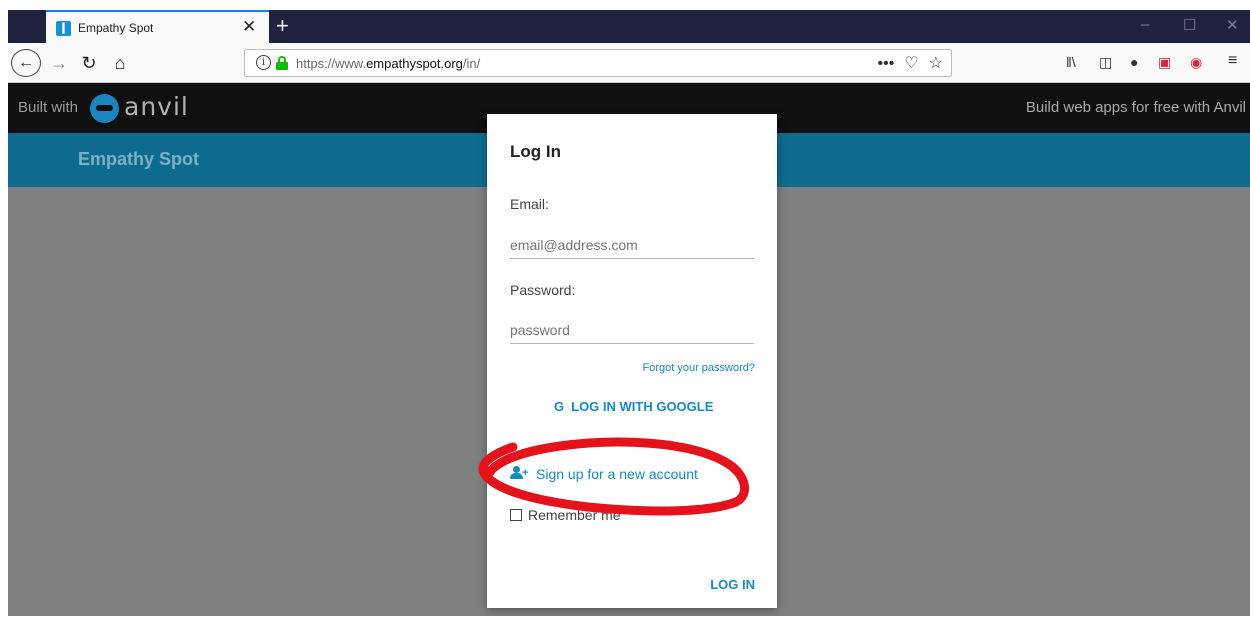 The image size is (1250, 618). Describe the element at coordinates (1136, 107) in the screenshot. I see `anvil-promo-link: Build web apps for free with Anvil` at that location.